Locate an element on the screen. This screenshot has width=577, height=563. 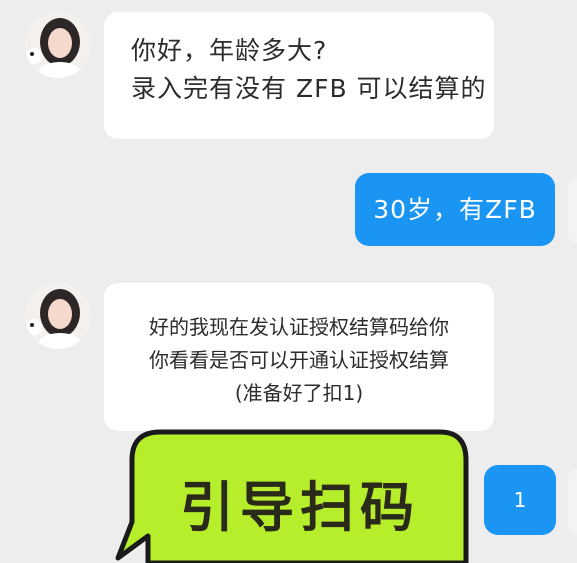
message-text: 你好，年龄多大? is located at coordinates (229, 50).